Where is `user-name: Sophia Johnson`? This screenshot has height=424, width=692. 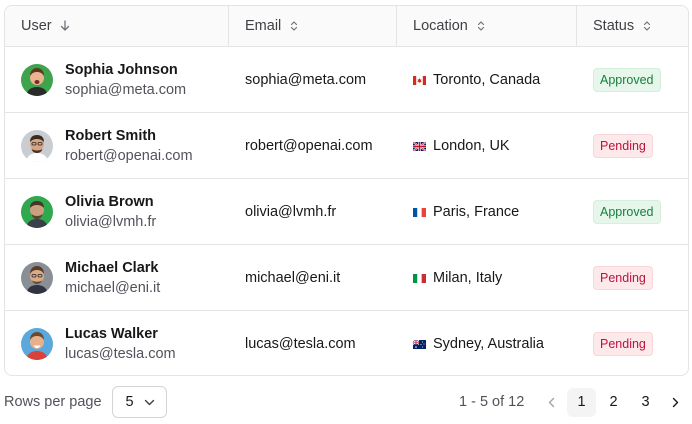
user-name: Sophia Johnson is located at coordinates (121, 69).